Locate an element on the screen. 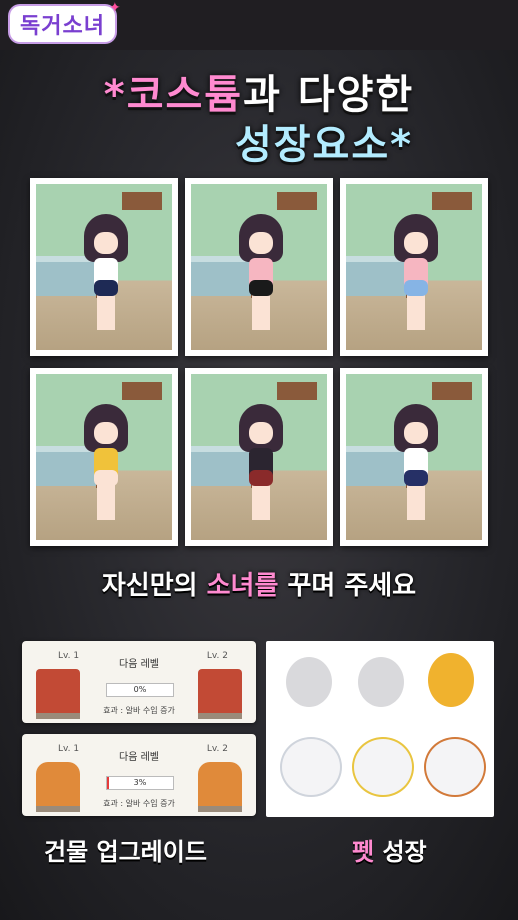 The image size is (518, 920). building-panel-2: Lv. 1 Lv. 2 다음 레벨 3% 효과 : 알바 수입 증가 is located at coordinates (139, 775).